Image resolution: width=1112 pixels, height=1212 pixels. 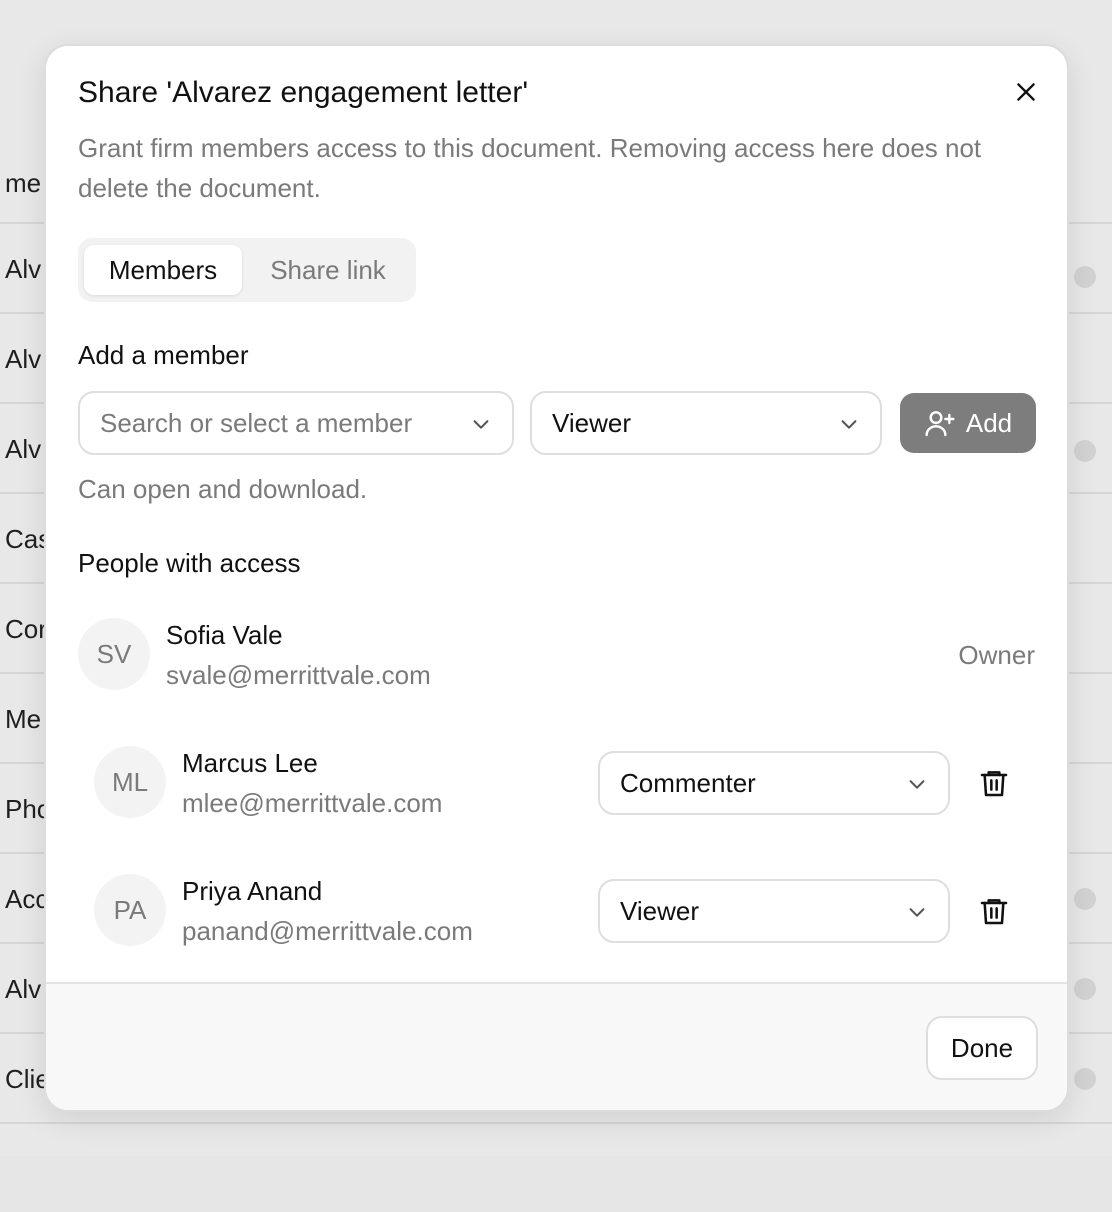 What do you see at coordinates (27, 899) in the screenshot?
I see `bg-row-text: Acc` at bounding box center [27, 899].